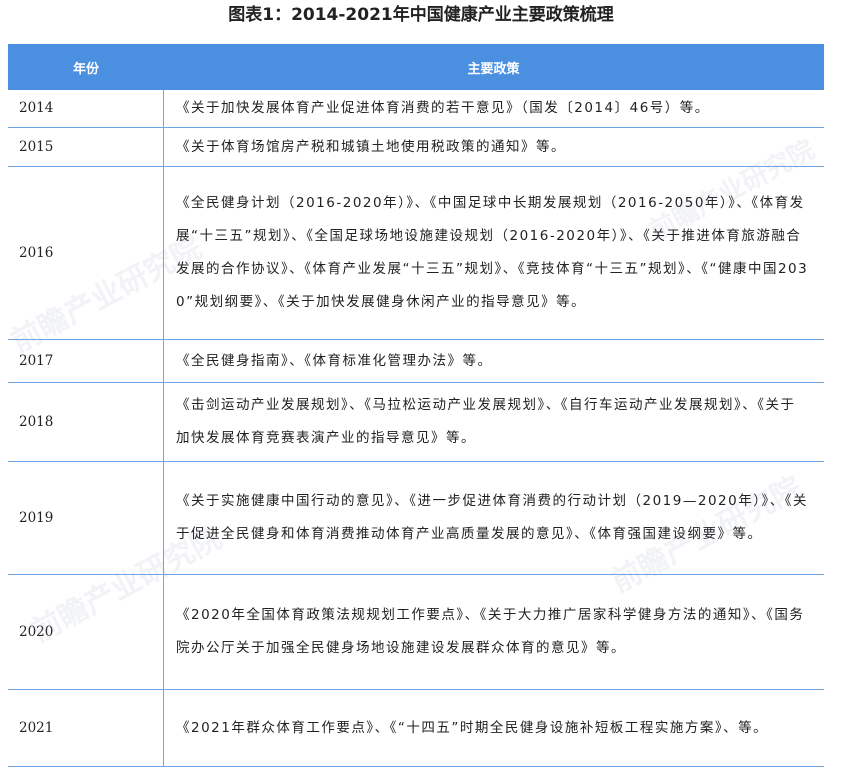  I want to click on year-cell: 2017, so click(86, 361).